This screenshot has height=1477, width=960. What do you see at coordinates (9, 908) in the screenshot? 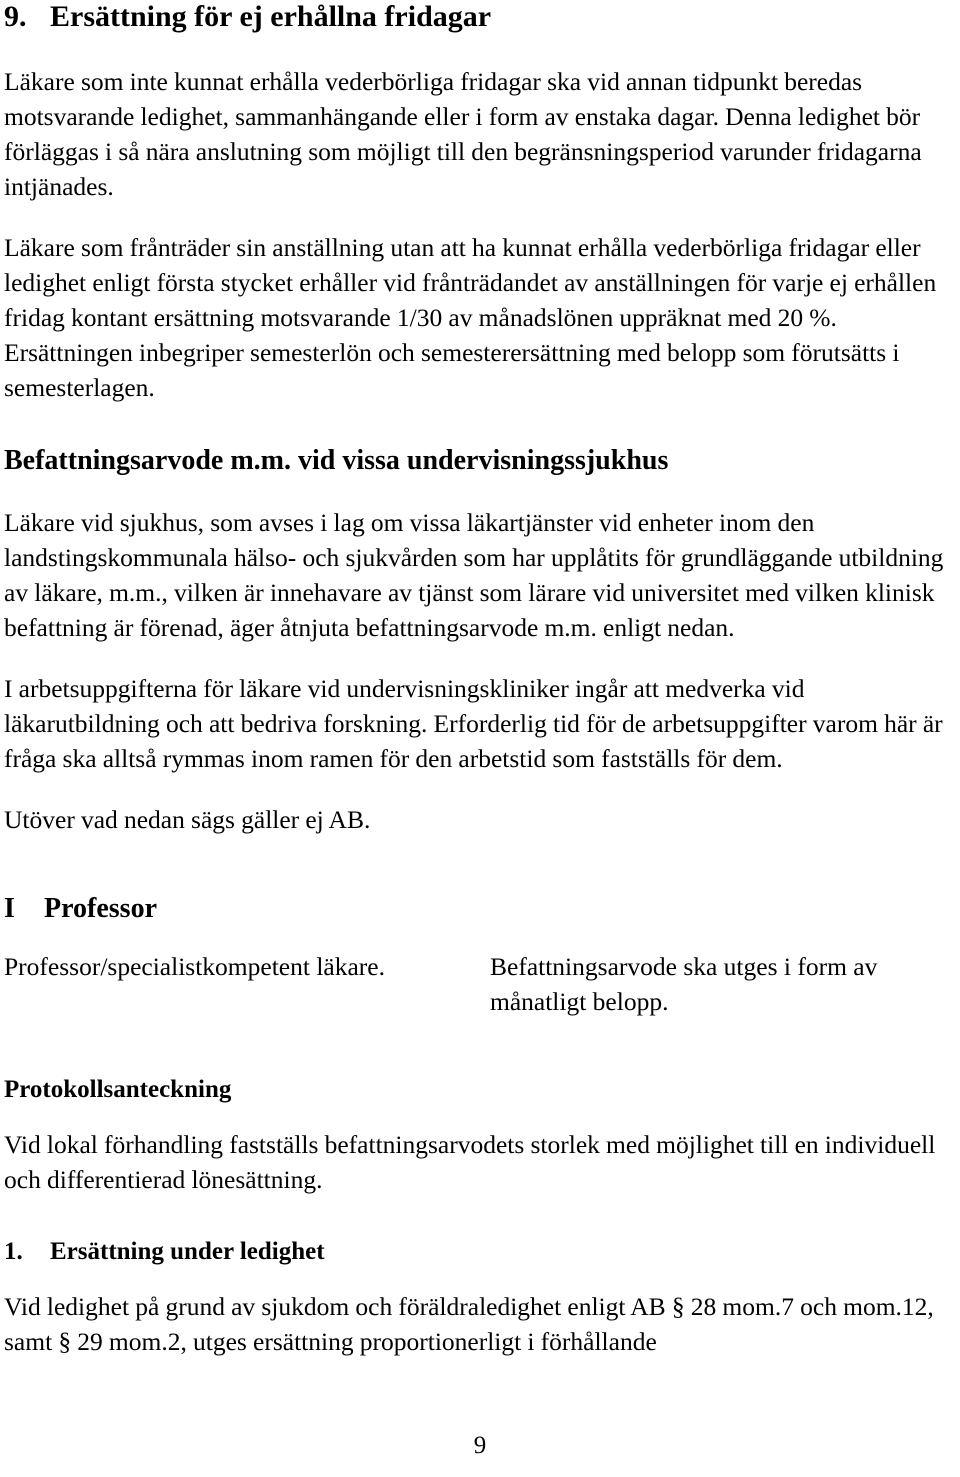
I see `professor-heading-number: I` at bounding box center [9, 908].